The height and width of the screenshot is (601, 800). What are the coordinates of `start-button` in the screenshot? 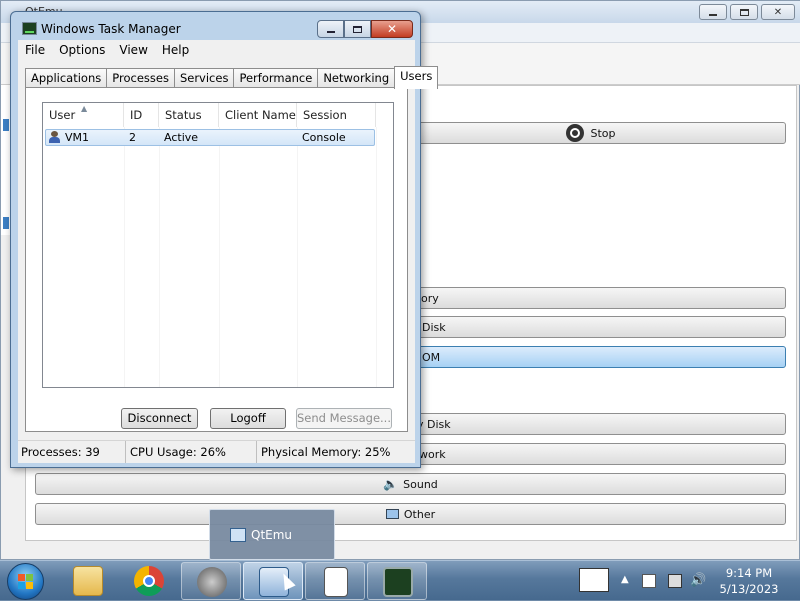 It's located at (25, 581).